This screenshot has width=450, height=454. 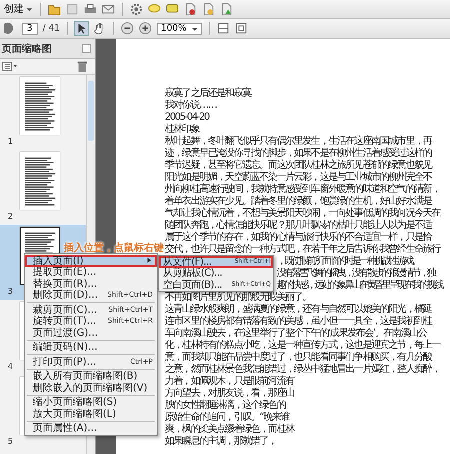 I want to click on text-line: 力着，如佩观木，只是眼前河流有, so click(x=229, y=381).